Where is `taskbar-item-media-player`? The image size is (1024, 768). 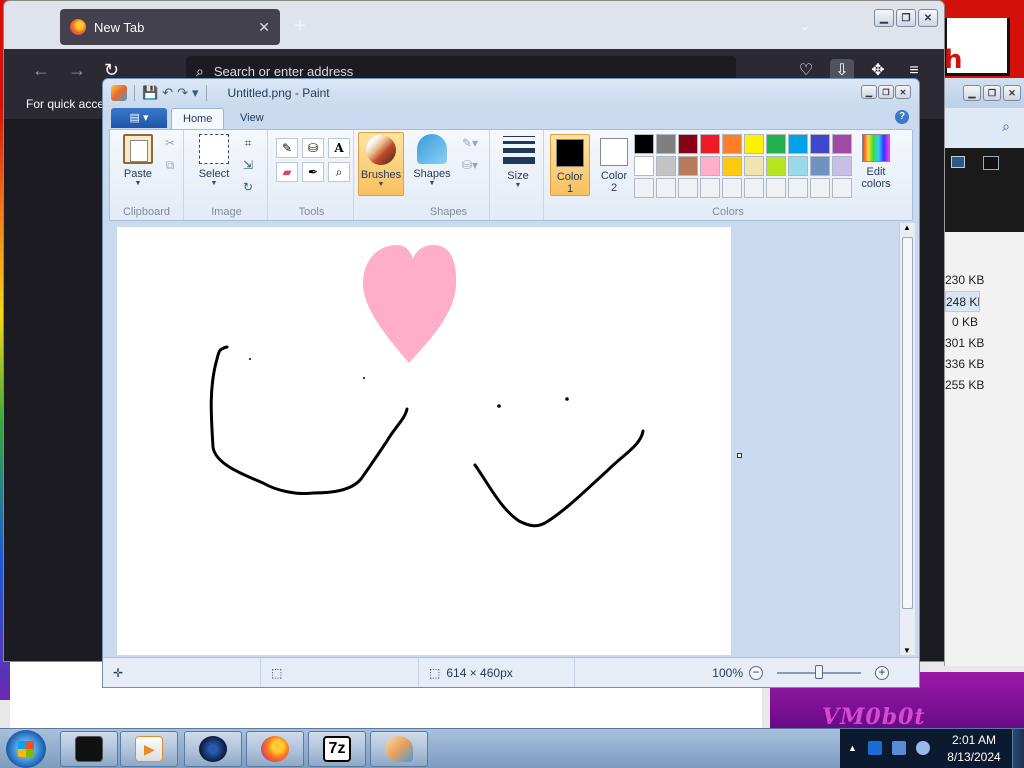 taskbar-item-media-player is located at coordinates (149, 749).